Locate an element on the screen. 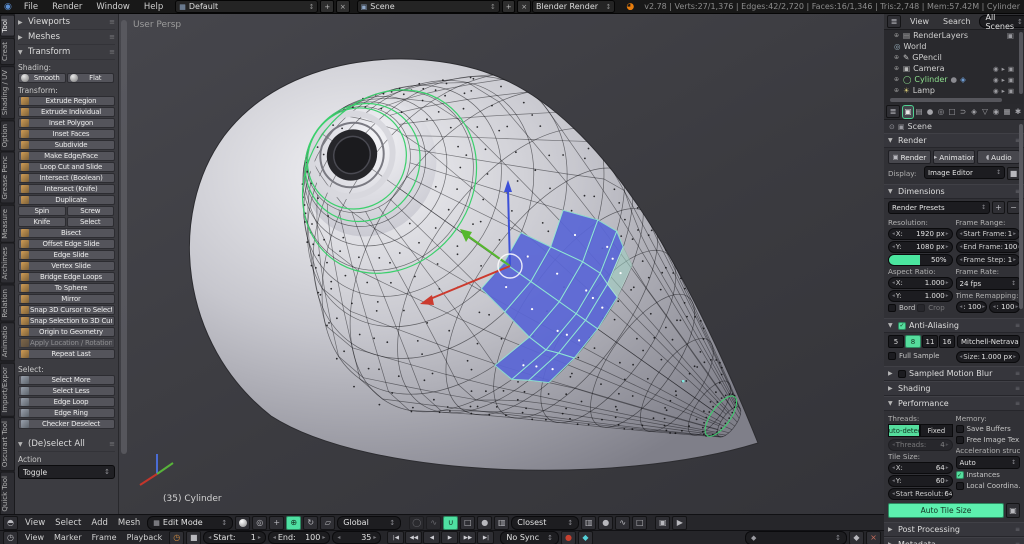 The width and height of the screenshot is (1024, 544). transport-button: |◀ is located at coordinates (396, 537).